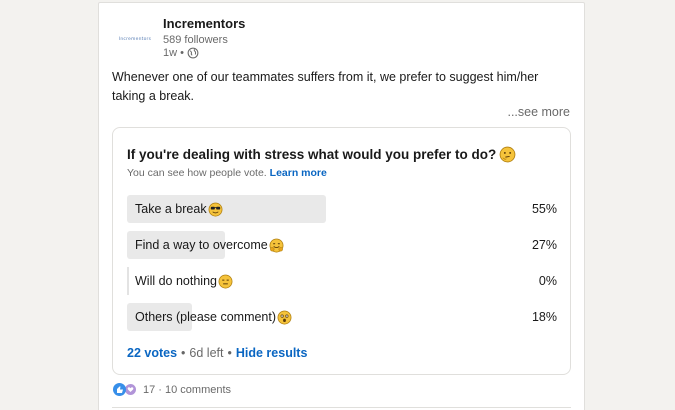  Describe the element at coordinates (204, 23) in the screenshot. I see `author-name: Incrementors` at that location.